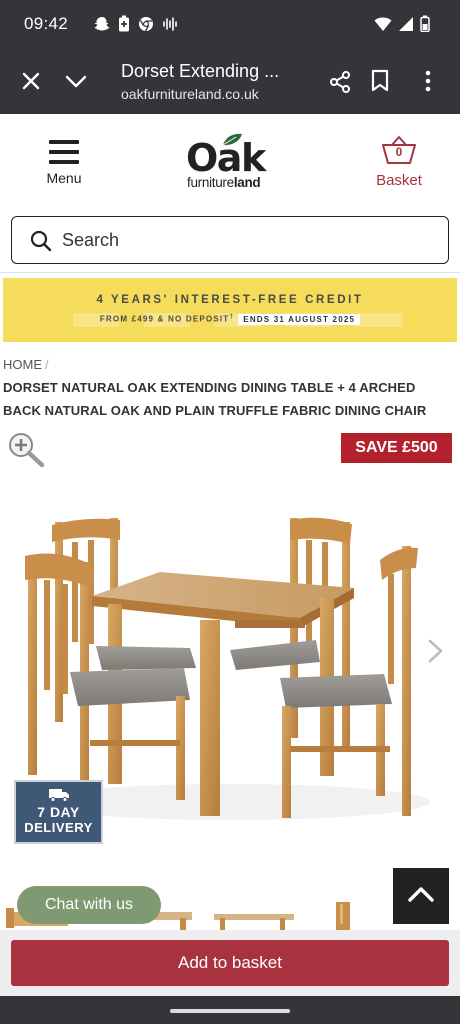 The image size is (460, 1024). Describe the element at coordinates (146, 658) in the screenshot. I see `seat-back-left` at that location.